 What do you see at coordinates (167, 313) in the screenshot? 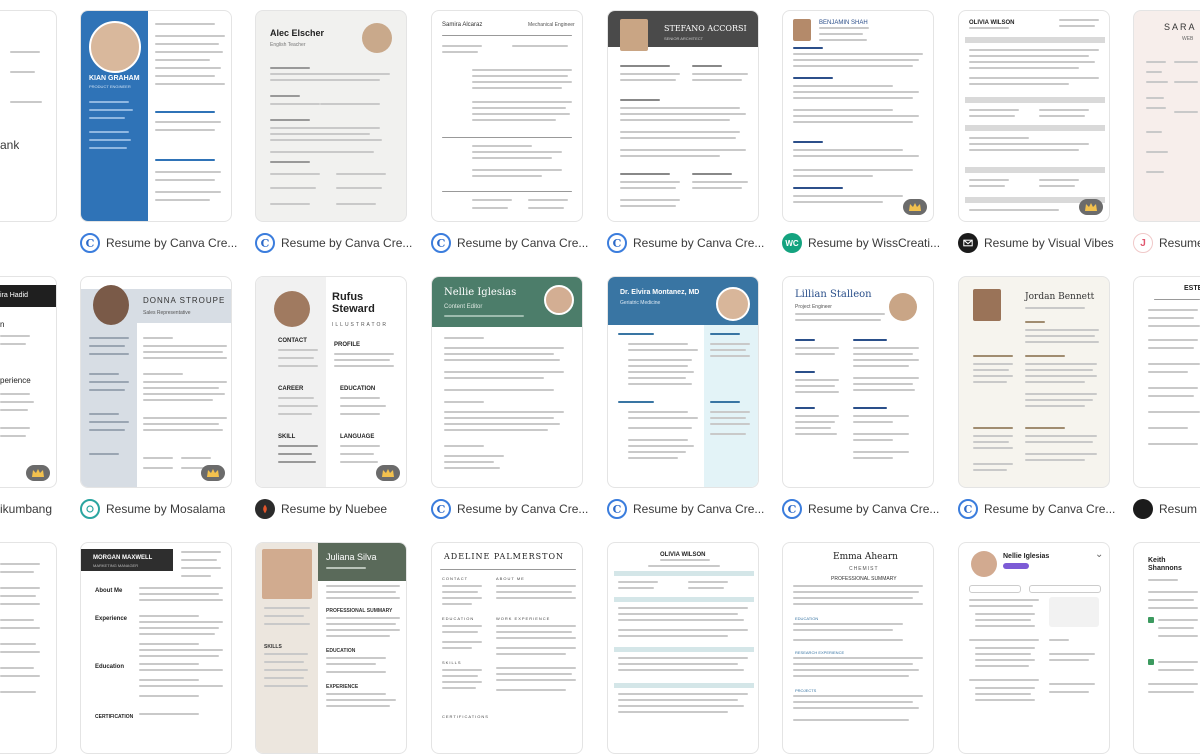
I see `resume-subtitle: Sales Representative` at bounding box center [167, 313].